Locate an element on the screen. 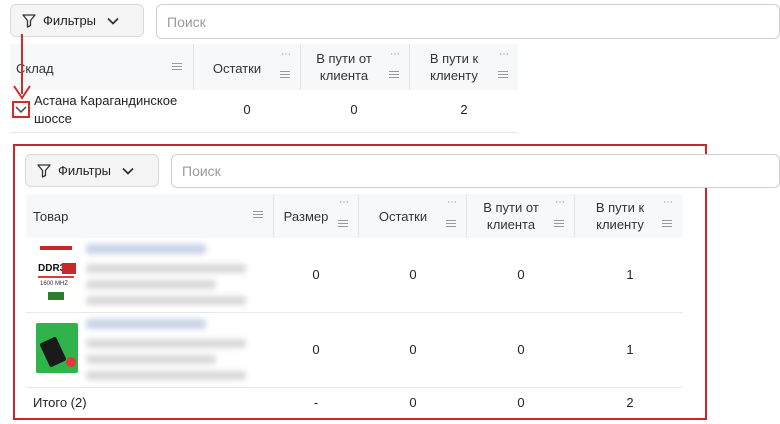 This screenshot has width=780, height=424. totals-label: Итого (2) is located at coordinates (60, 402).